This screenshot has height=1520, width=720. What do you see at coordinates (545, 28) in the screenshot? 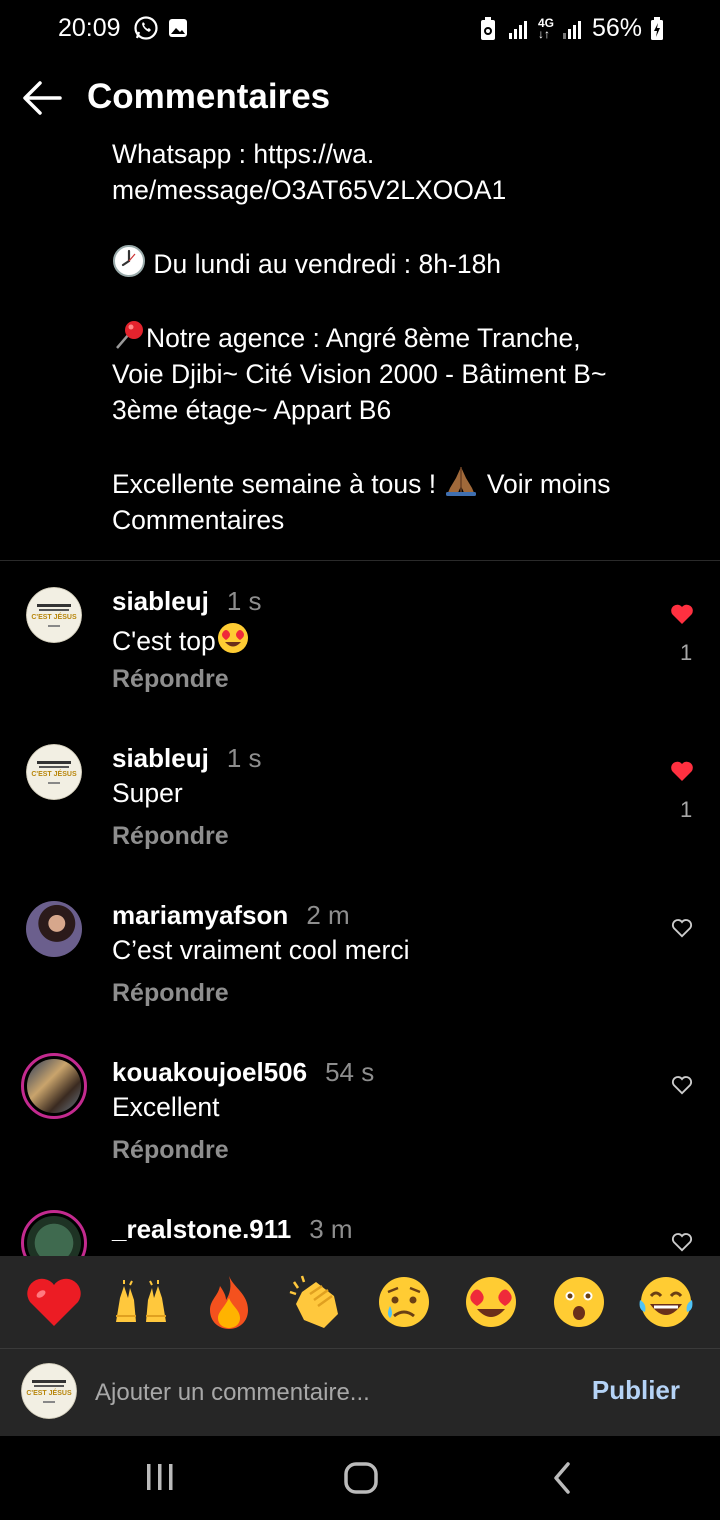
I see `network-type: 4G ↓↑` at bounding box center [545, 28].